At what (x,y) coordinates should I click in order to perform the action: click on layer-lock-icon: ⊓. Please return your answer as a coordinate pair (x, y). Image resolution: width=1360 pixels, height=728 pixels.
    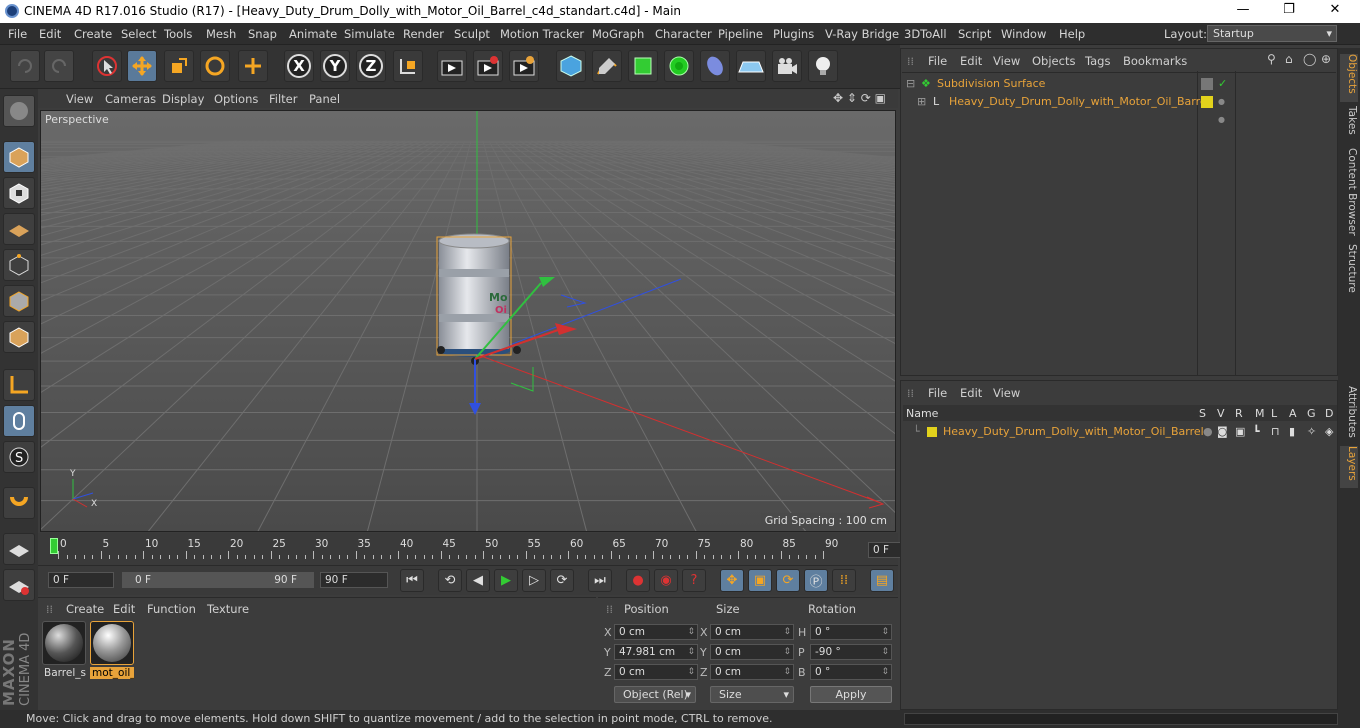
    Looking at the image, I should click on (1275, 432).